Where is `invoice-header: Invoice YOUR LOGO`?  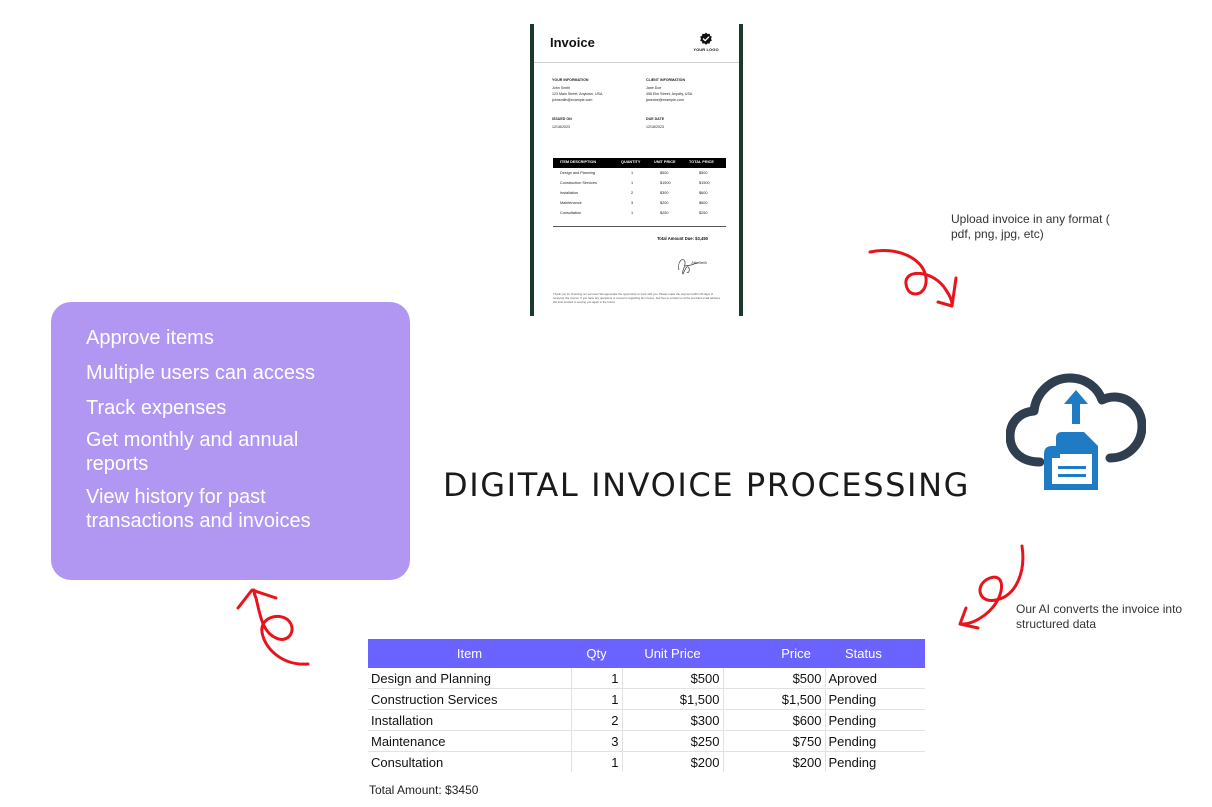 invoice-header: Invoice YOUR LOGO is located at coordinates (636, 43).